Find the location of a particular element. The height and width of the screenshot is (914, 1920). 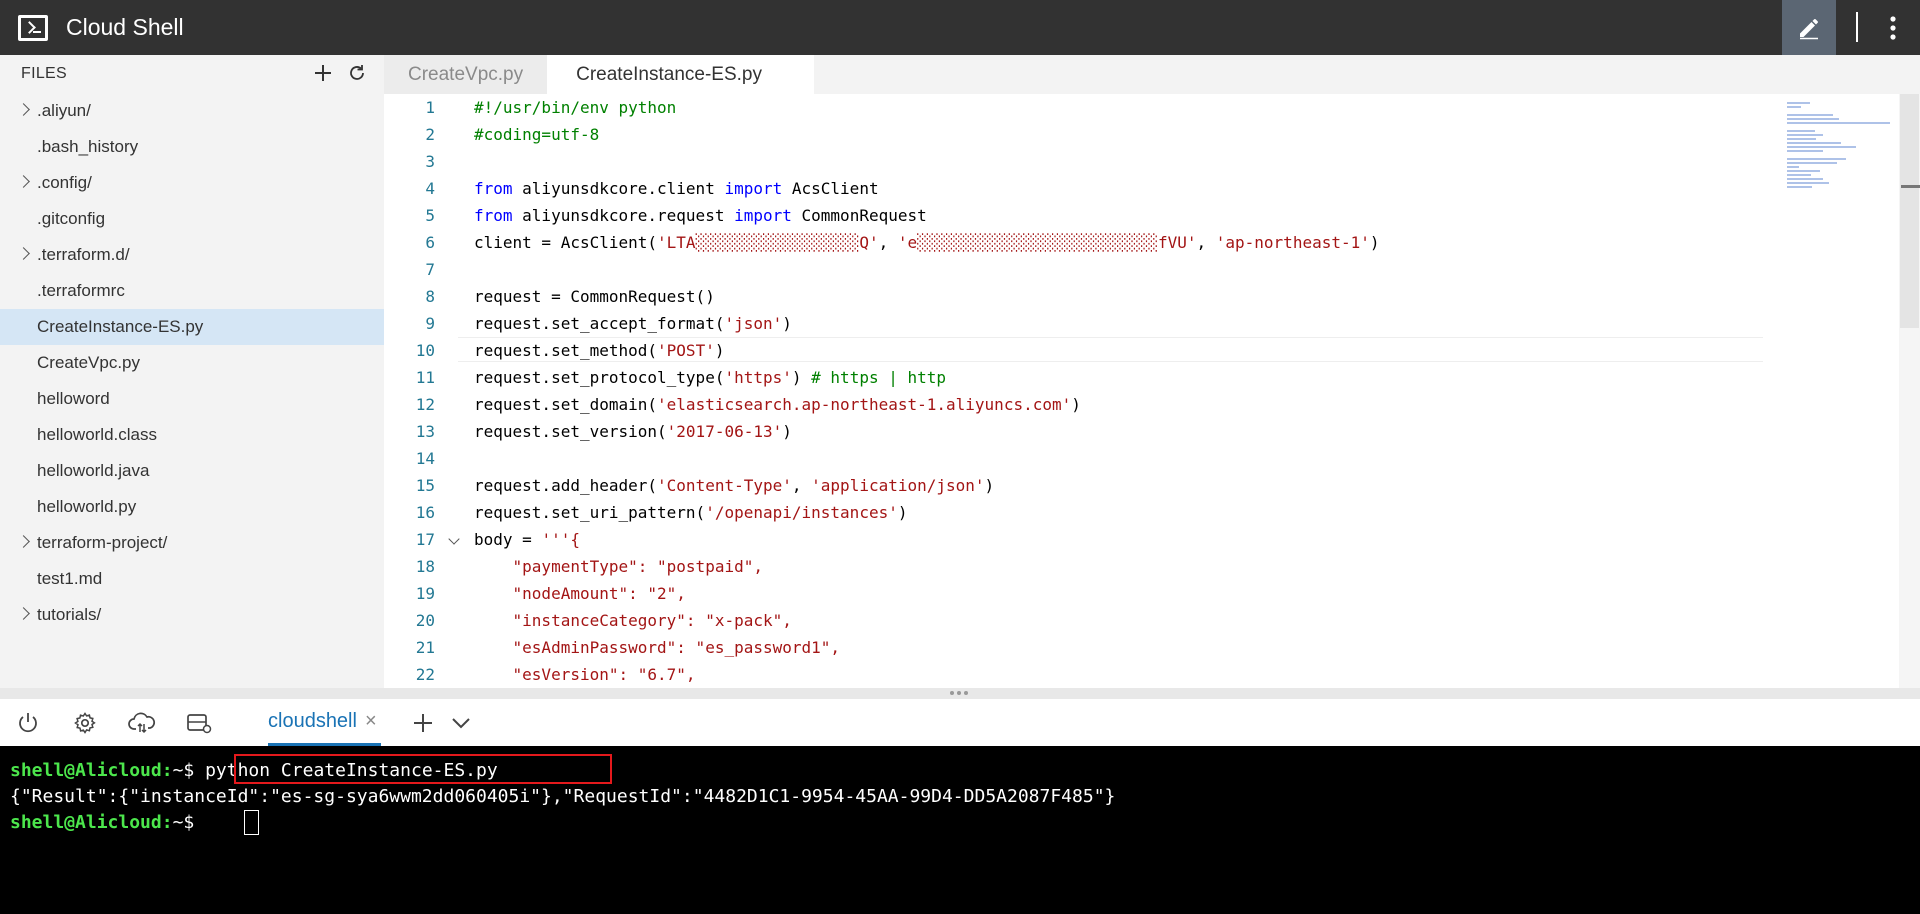

code-token: request = CommonRequest() is located at coordinates (594, 296).